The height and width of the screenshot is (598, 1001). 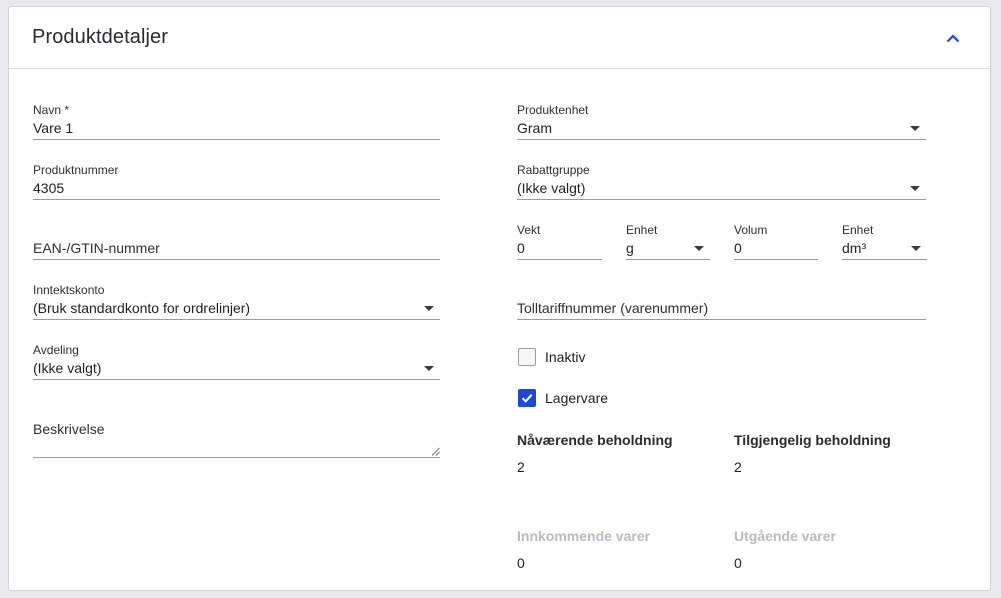 What do you see at coordinates (236, 241) in the screenshot?
I see `ean-field: EAN-/GTIN-nummer` at bounding box center [236, 241].